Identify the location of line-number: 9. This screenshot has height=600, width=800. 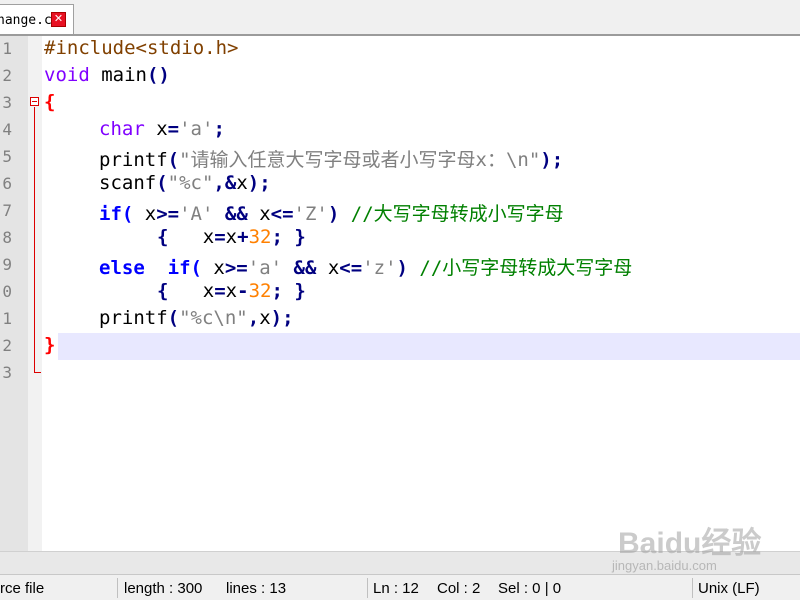
(7, 264).